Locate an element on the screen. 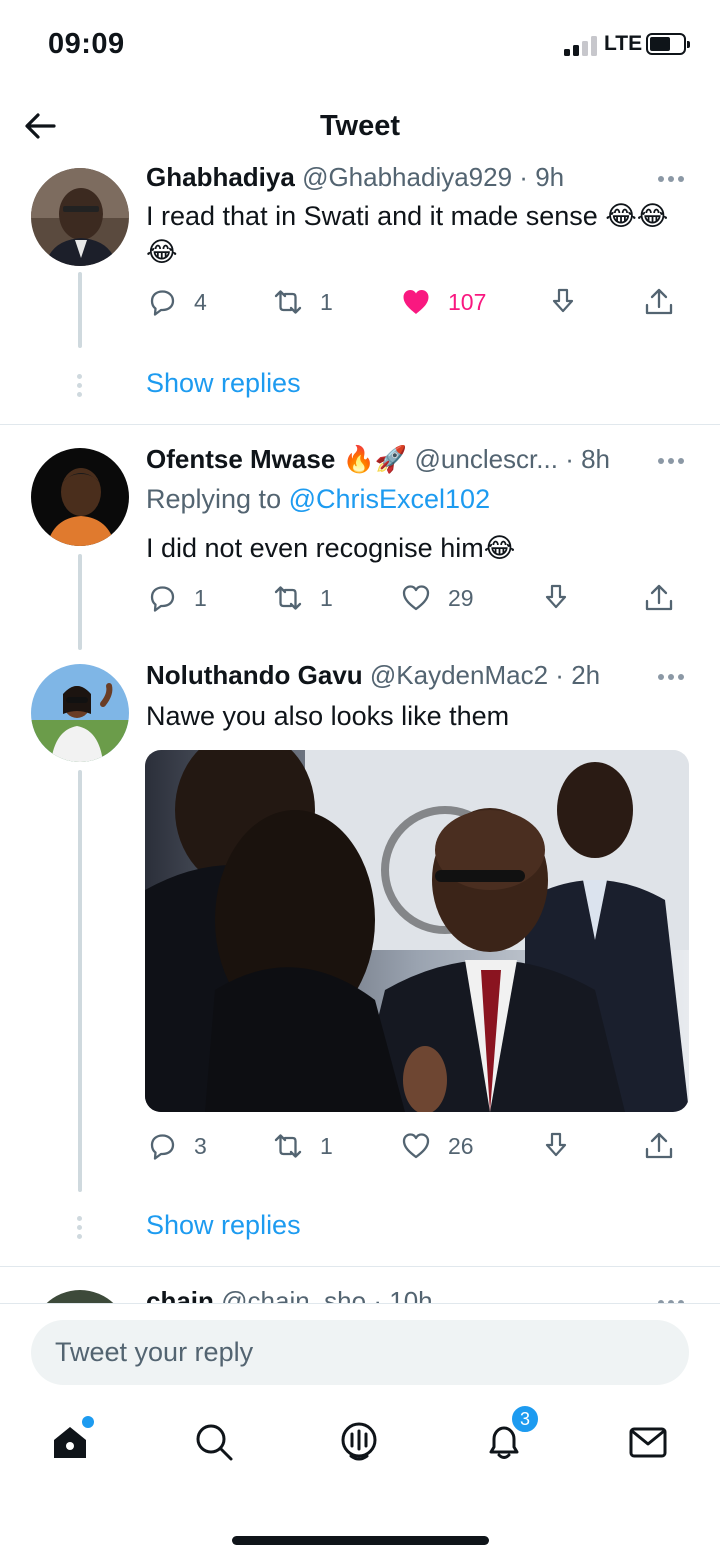 The height and width of the screenshot is (1559, 720). tweet-partial: chain @chain_sho · 10h is located at coordinates (360, 1285).